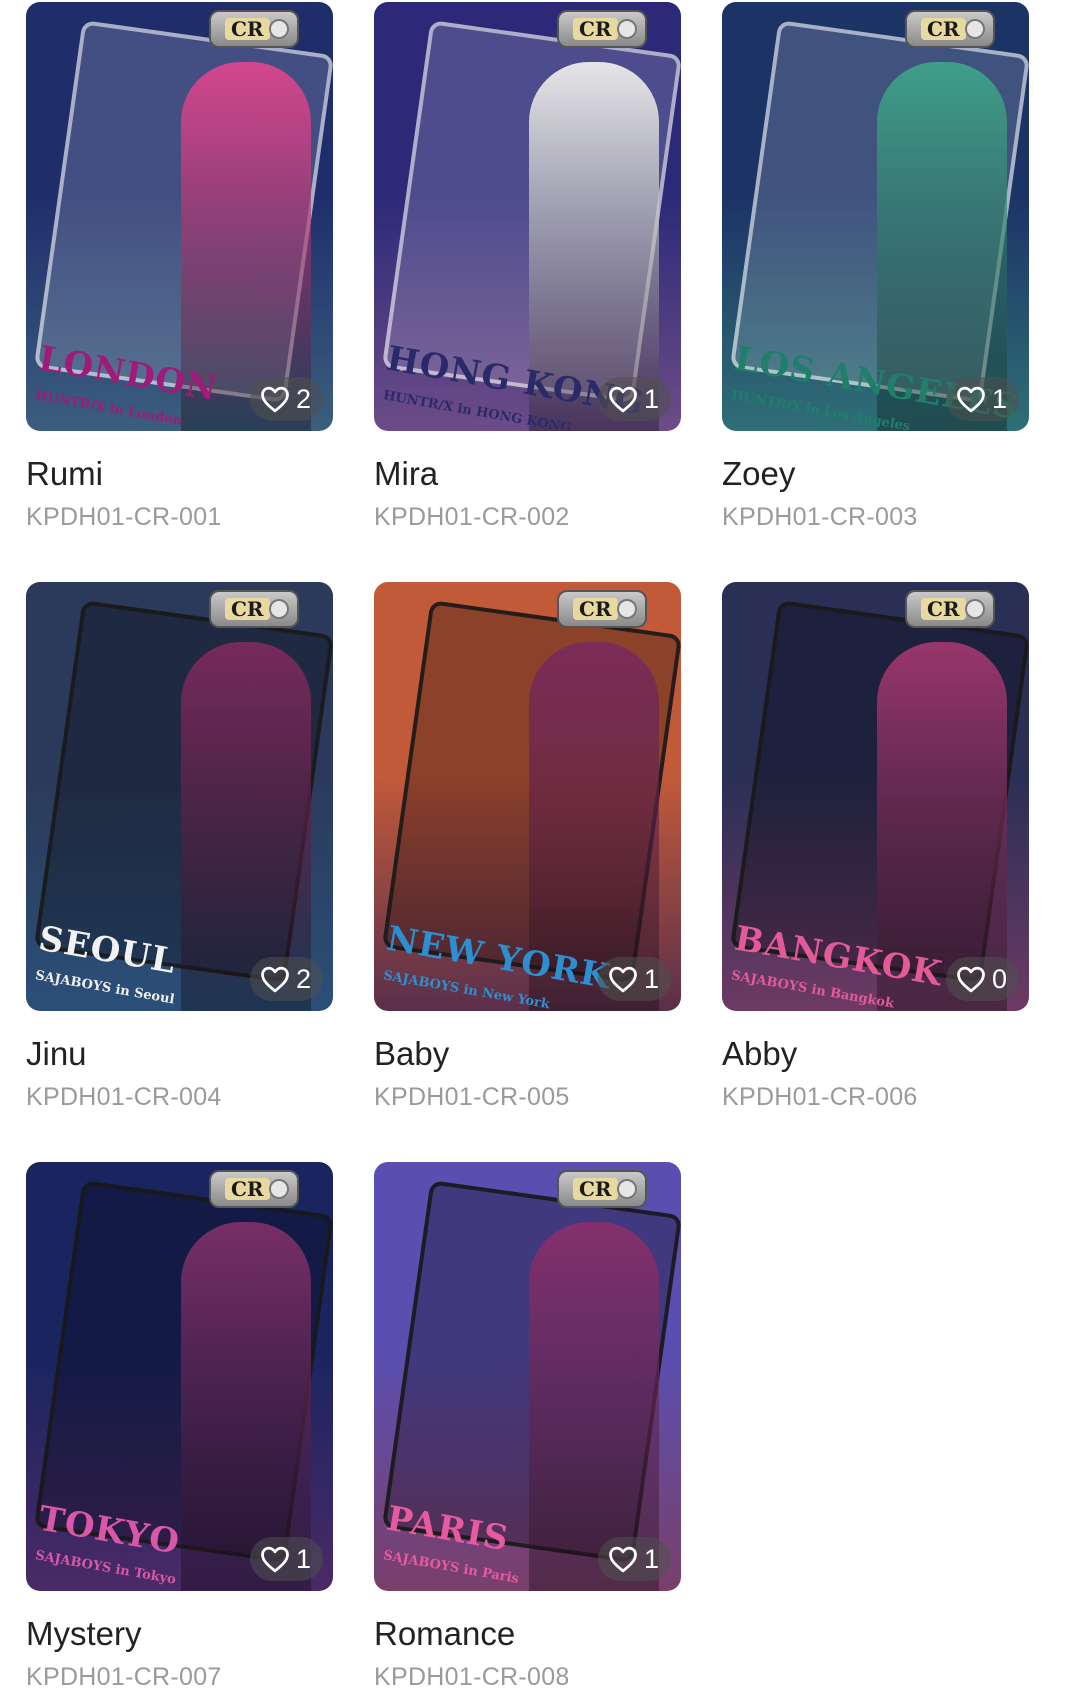  What do you see at coordinates (124, 1097) in the screenshot?
I see `card-code: KPDH01-CR-004` at bounding box center [124, 1097].